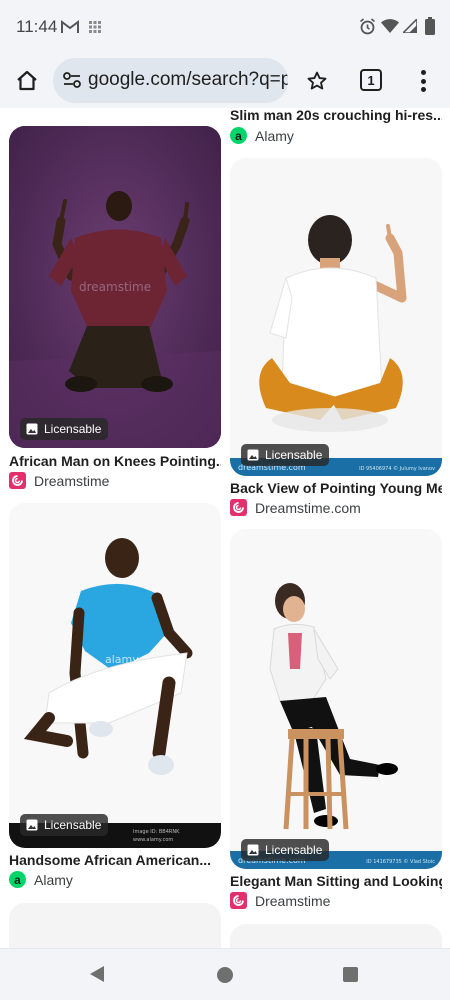 The image size is (450, 1000). I want to click on more-vert-icon, so click(423, 72).